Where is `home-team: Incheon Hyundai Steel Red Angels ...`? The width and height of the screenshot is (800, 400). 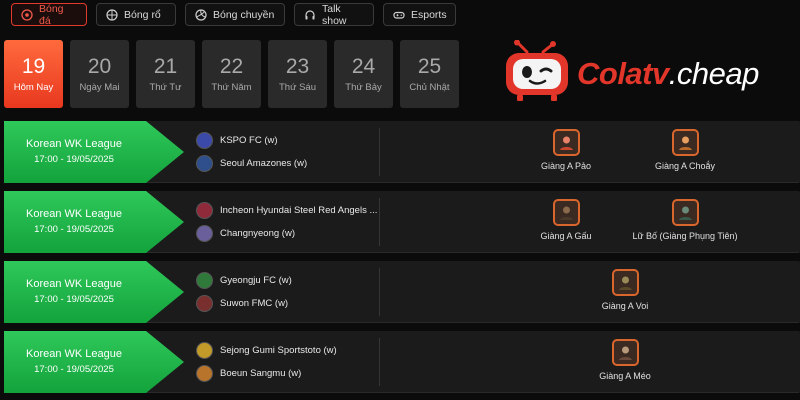 home-team: Incheon Hyundai Steel Red Angels ... is located at coordinates (289, 210).